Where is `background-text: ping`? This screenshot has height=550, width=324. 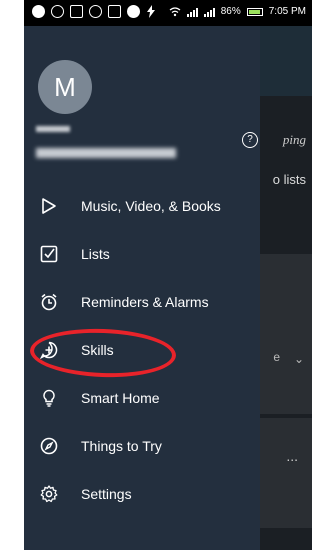
background-text: ping is located at coordinates (294, 139).